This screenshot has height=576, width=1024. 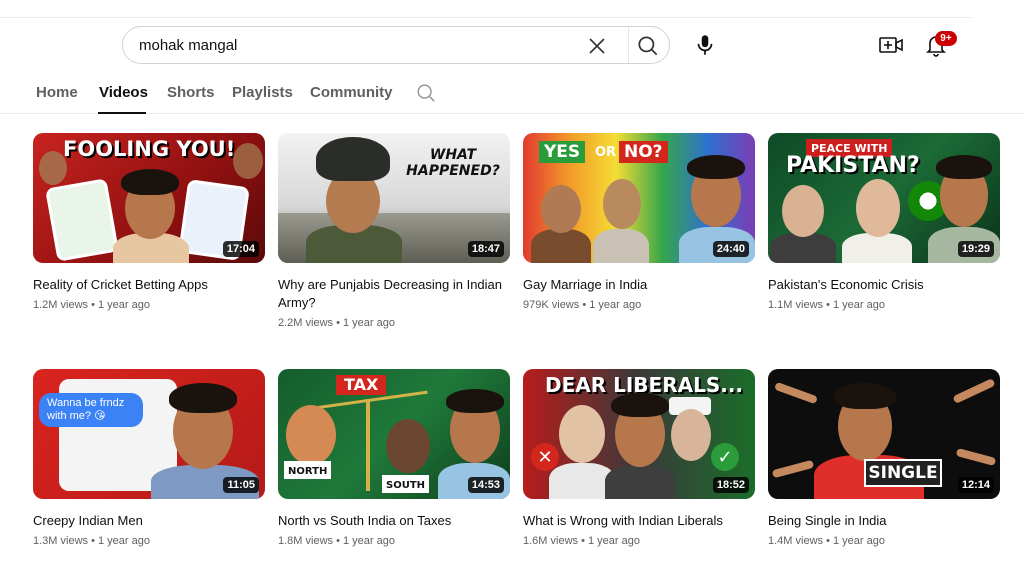 I want to click on view-count: 1.3M views, so click(x=61, y=541).